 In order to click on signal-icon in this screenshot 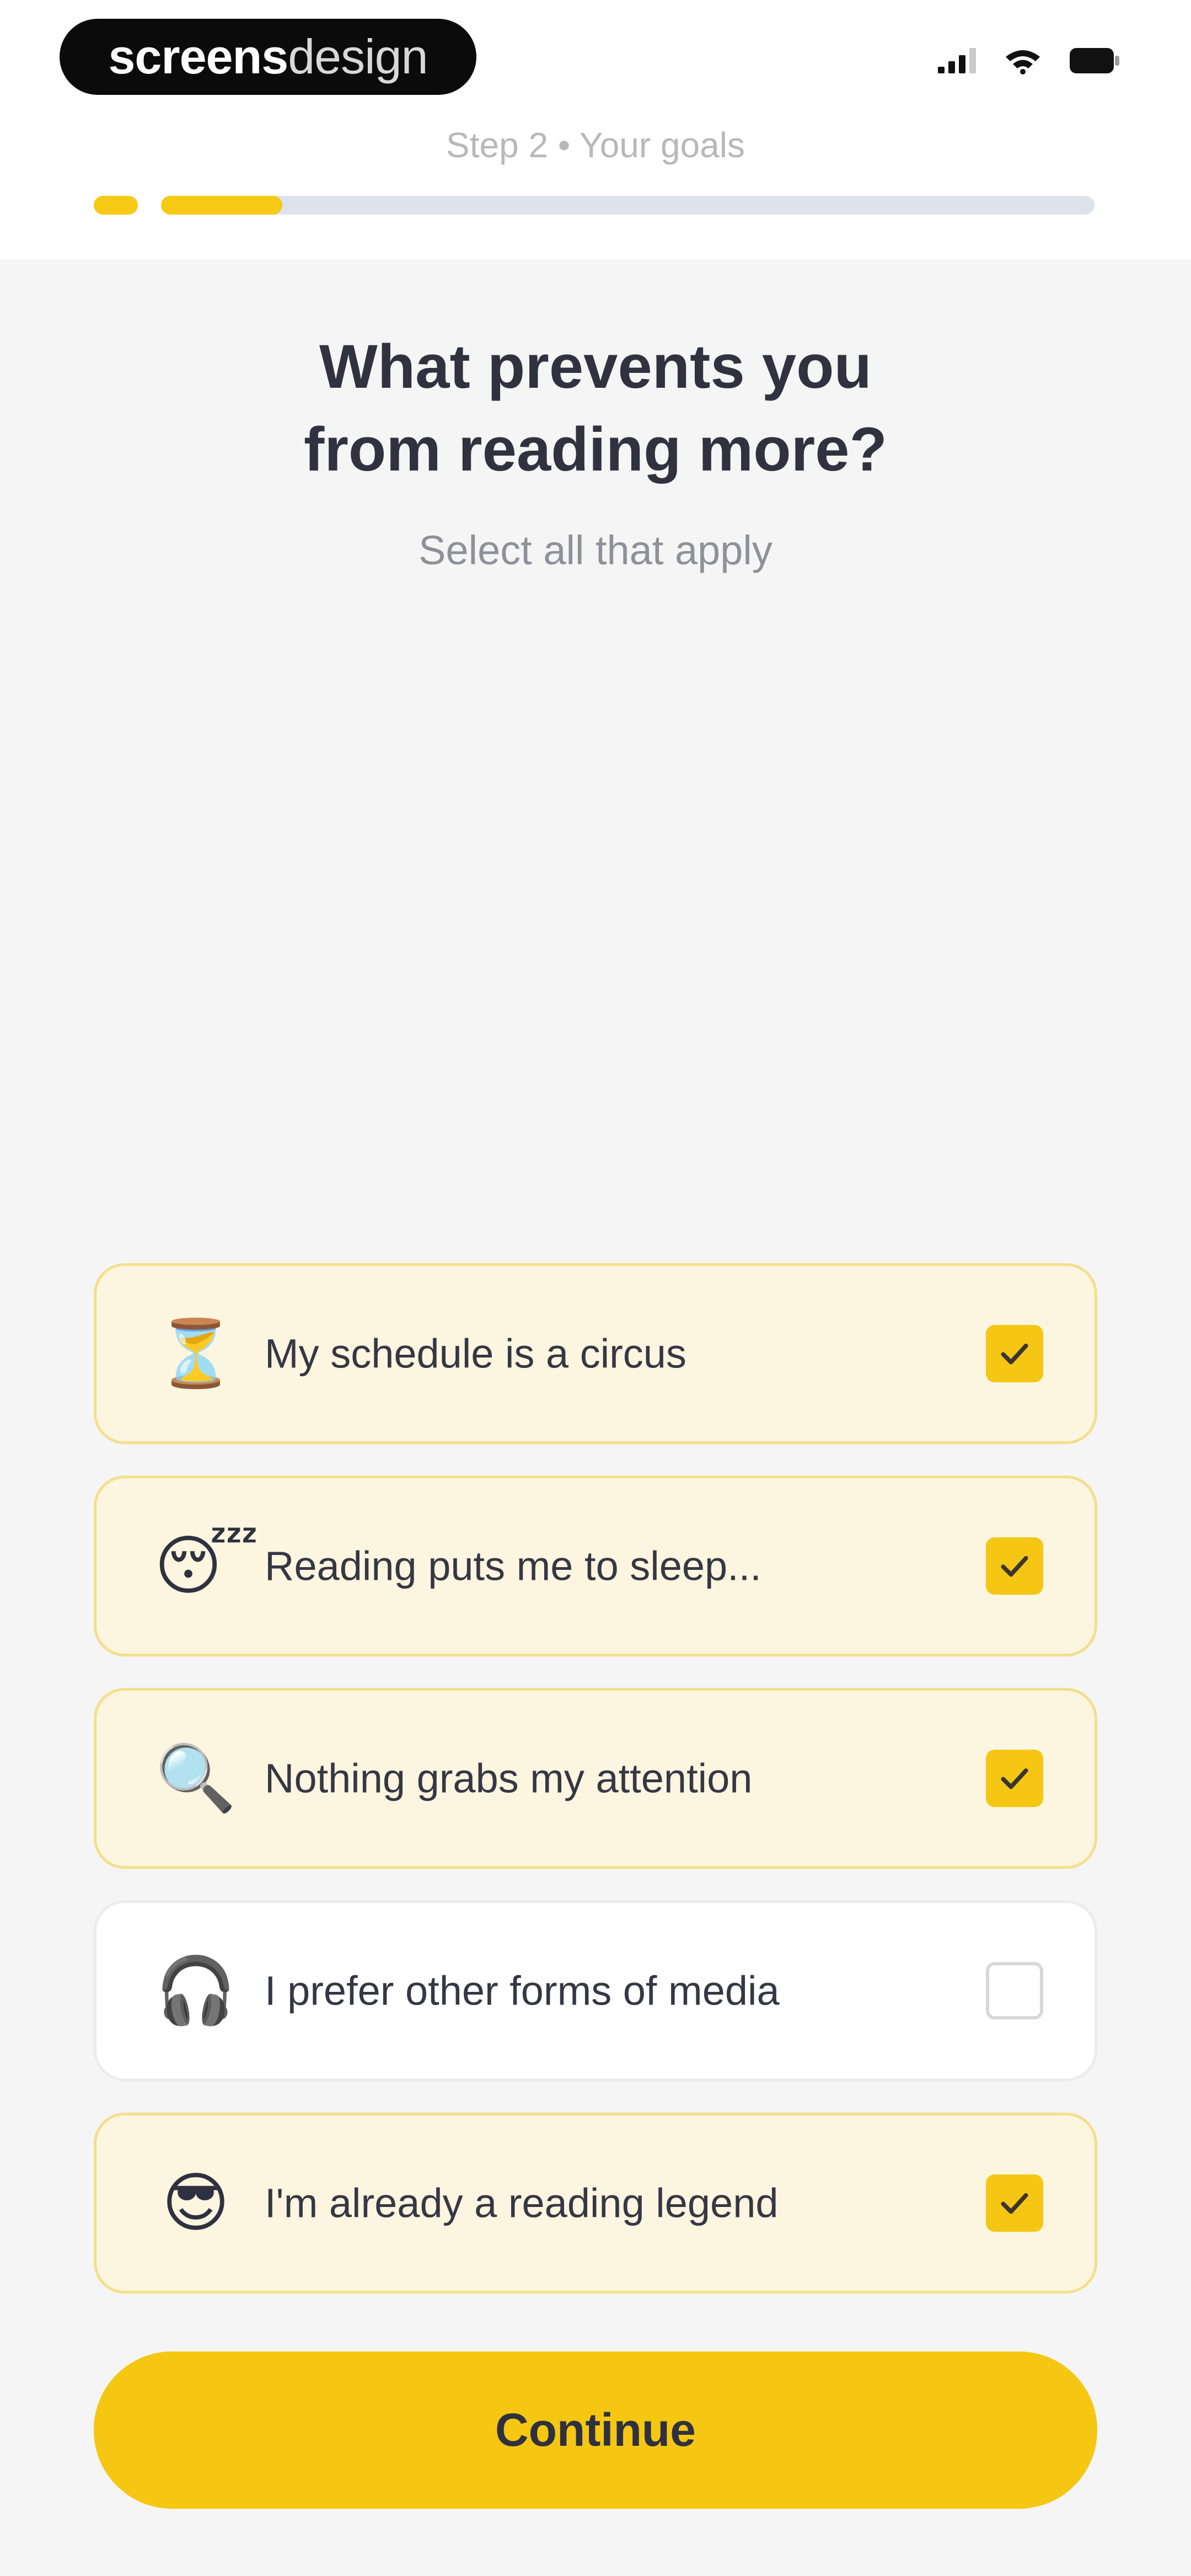, I will do `click(957, 60)`.